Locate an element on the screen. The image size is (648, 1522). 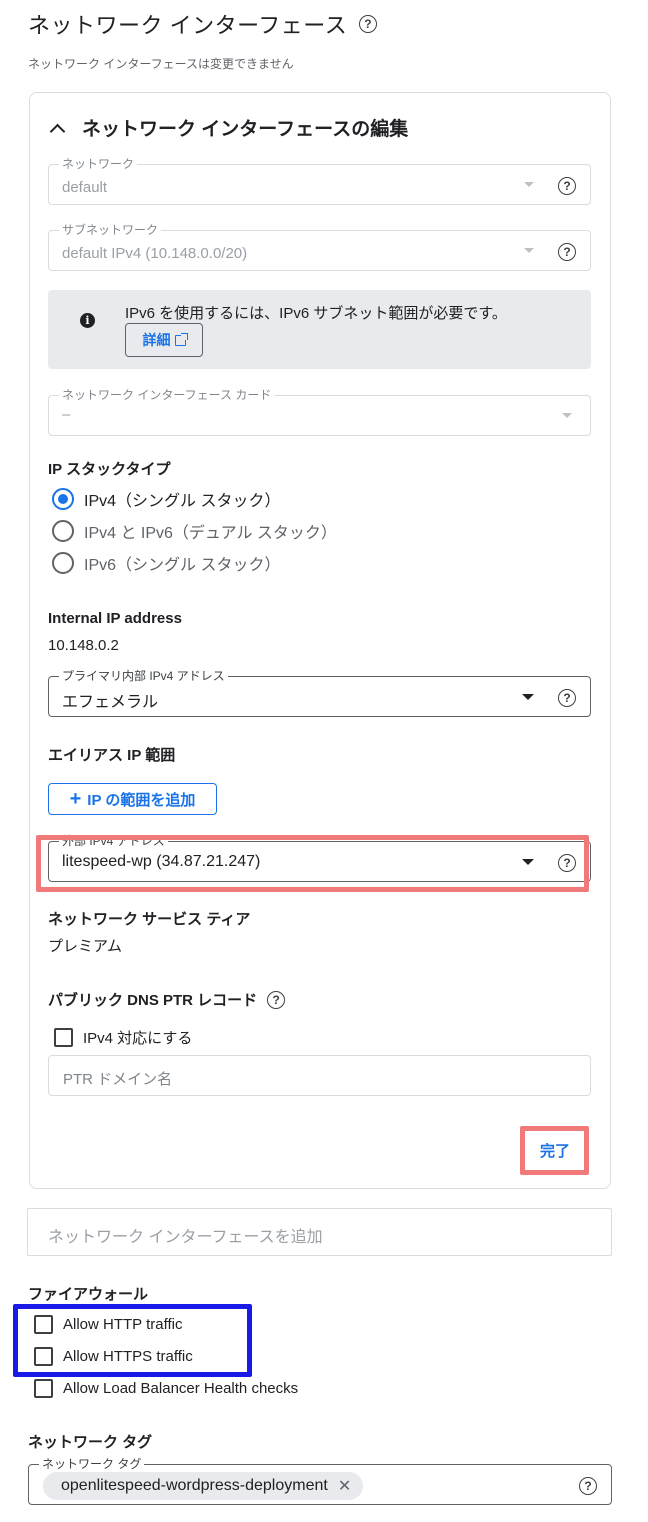
radio-label: IPv4 と IPv6（デュアル スタック） is located at coordinates (210, 533).